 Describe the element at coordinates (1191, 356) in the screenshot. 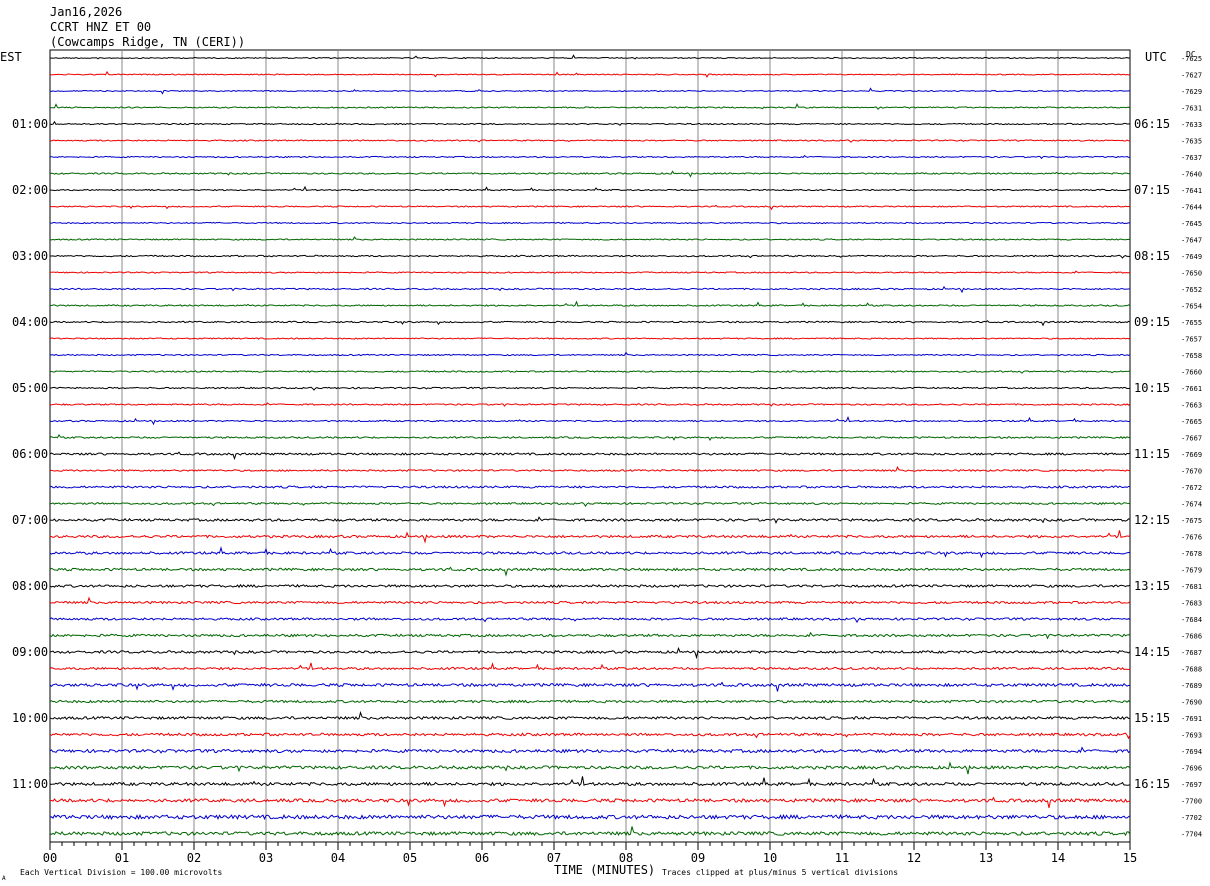

I see `dc-value: -7658` at that location.